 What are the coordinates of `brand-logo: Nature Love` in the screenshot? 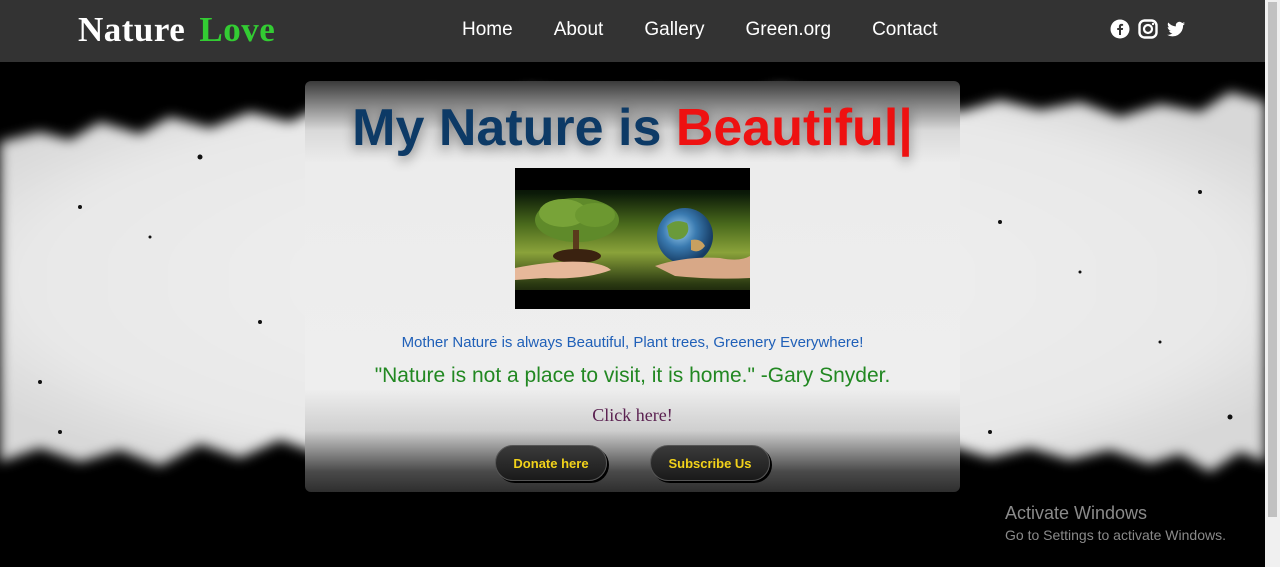 It's located at (176, 30).